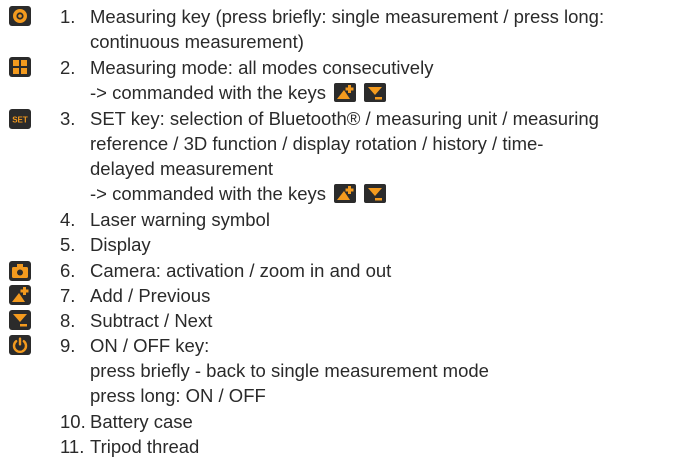 The image size is (687, 463). Describe the element at coordinates (150, 295) in the screenshot. I see `item-text: Add / Previous` at that location.